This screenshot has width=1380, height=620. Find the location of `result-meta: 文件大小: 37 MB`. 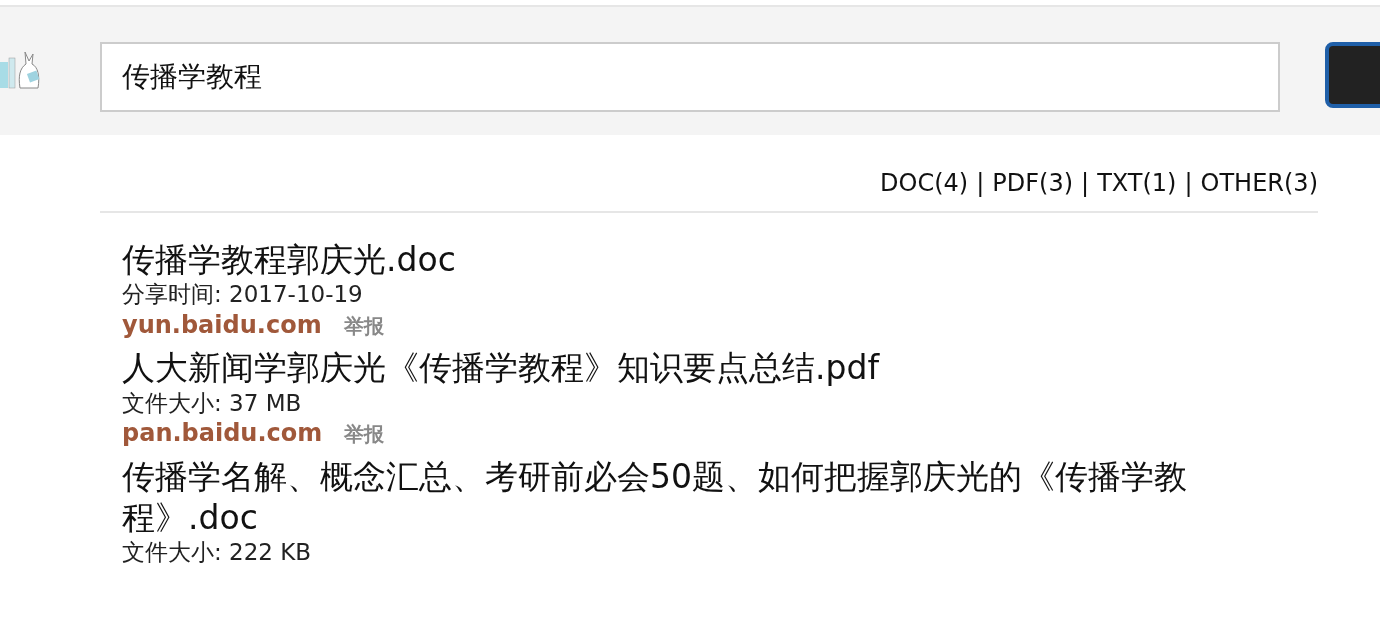

result-meta: 文件大小: 37 MB is located at coordinates (212, 403).